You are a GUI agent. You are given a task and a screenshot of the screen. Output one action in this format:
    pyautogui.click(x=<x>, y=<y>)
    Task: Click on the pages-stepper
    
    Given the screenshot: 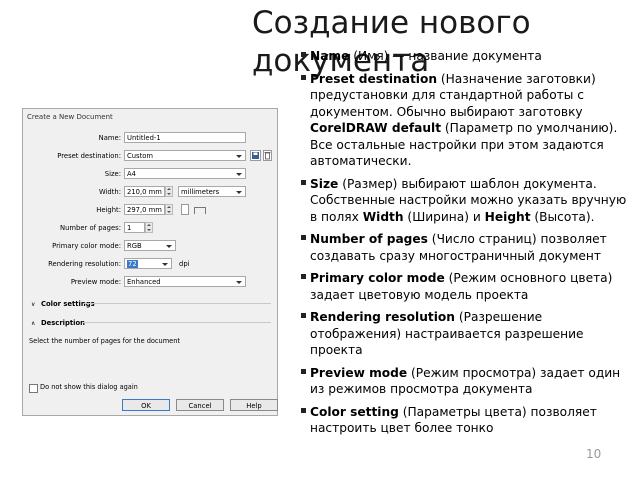 What is the action you would take?
    pyautogui.click(x=149, y=227)
    